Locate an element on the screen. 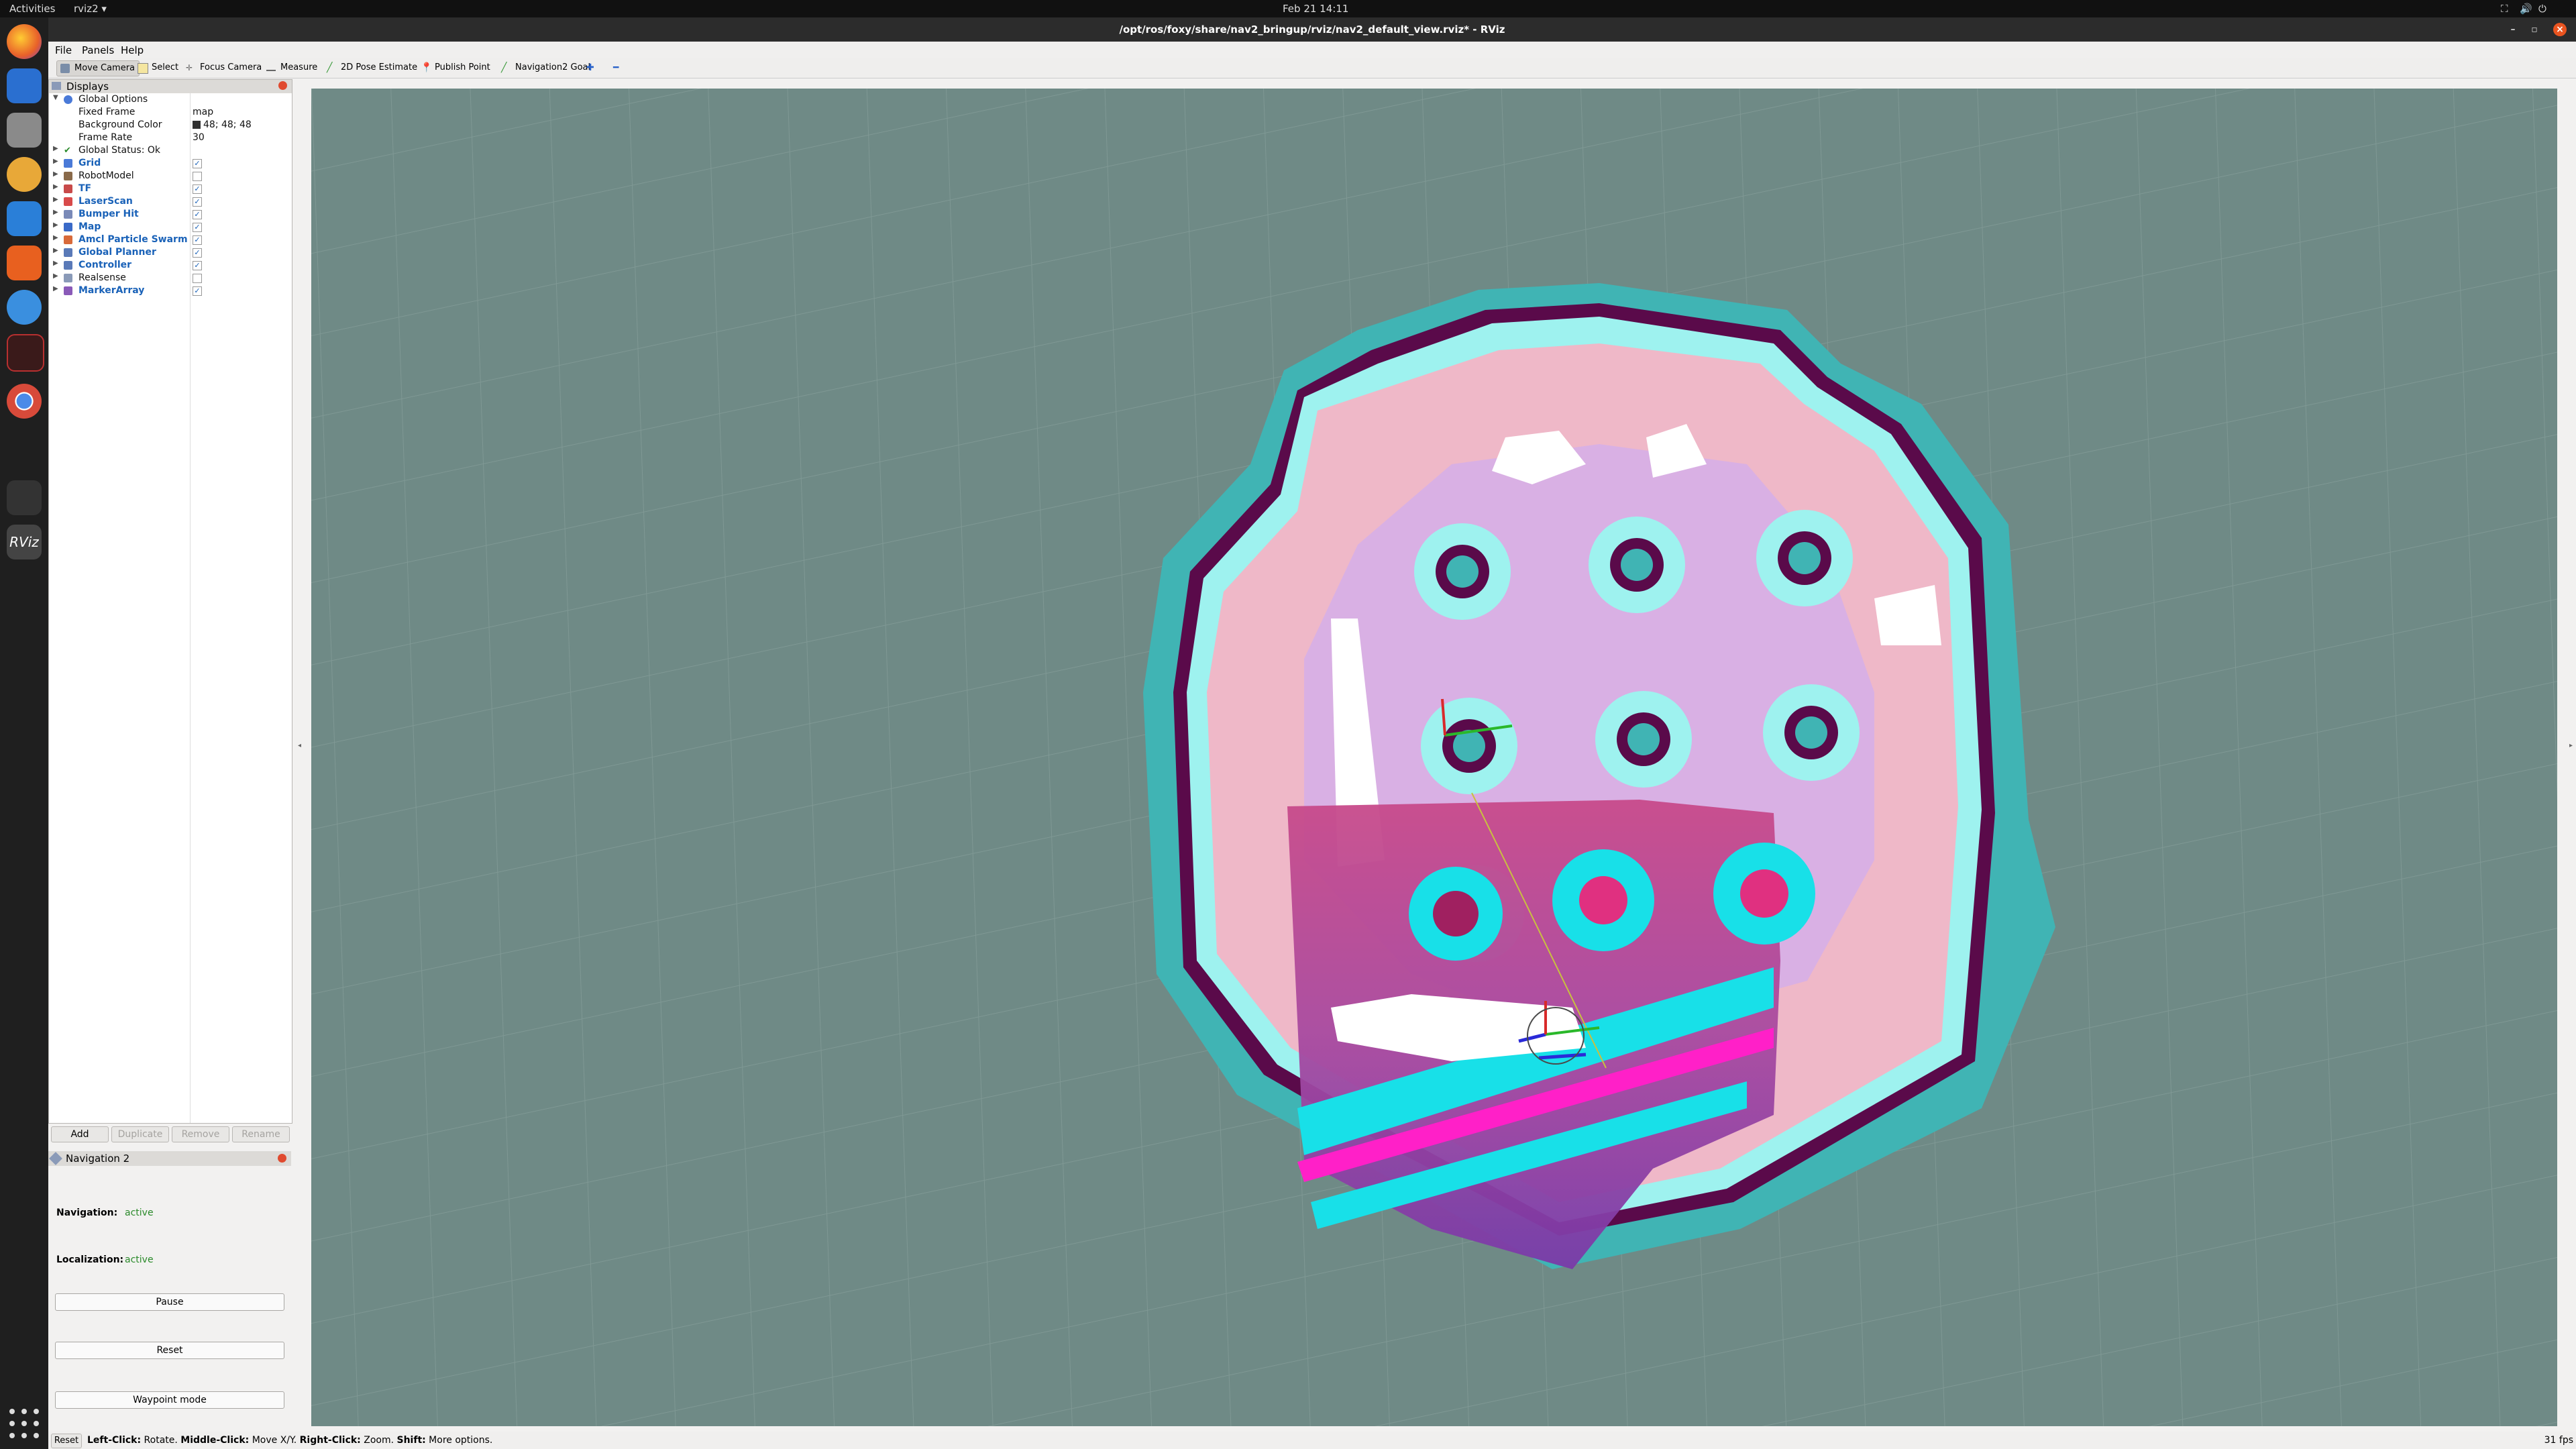 The width and height of the screenshot is (2576, 1449). display-item-map: ▶ Map ✓ is located at coordinates (170, 227).